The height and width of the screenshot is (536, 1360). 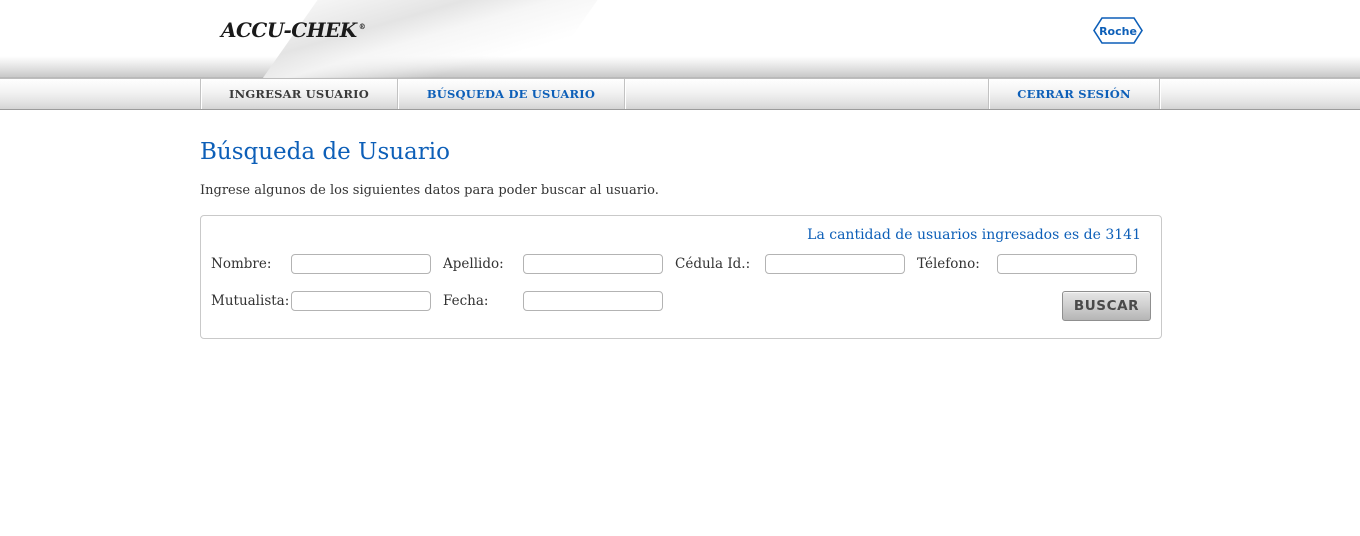 I want to click on apellido-input, so click(x=593, y=264).